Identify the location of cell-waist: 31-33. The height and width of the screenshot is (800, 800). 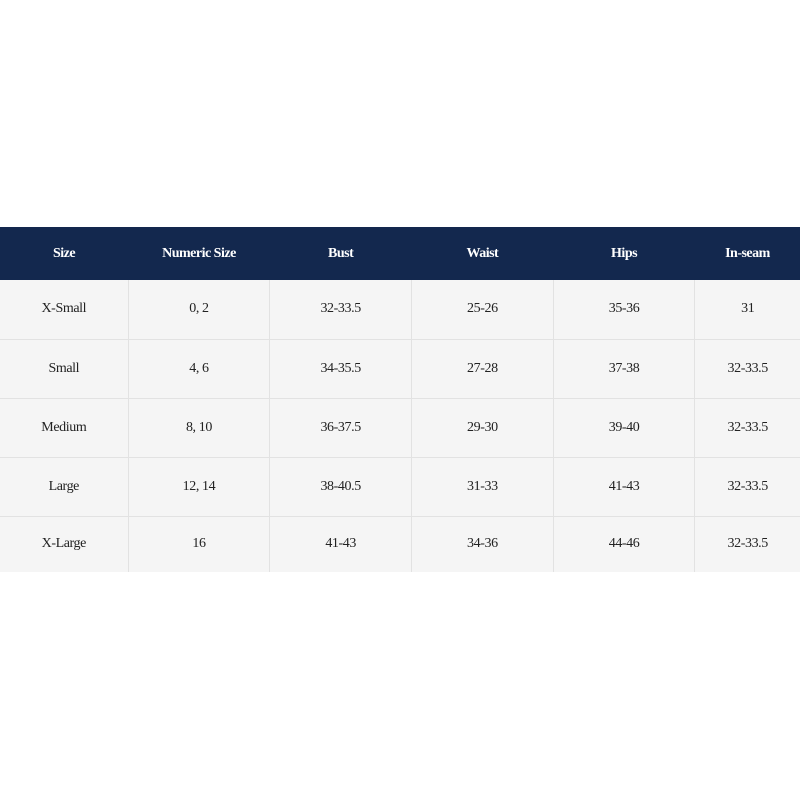
(482, 487).